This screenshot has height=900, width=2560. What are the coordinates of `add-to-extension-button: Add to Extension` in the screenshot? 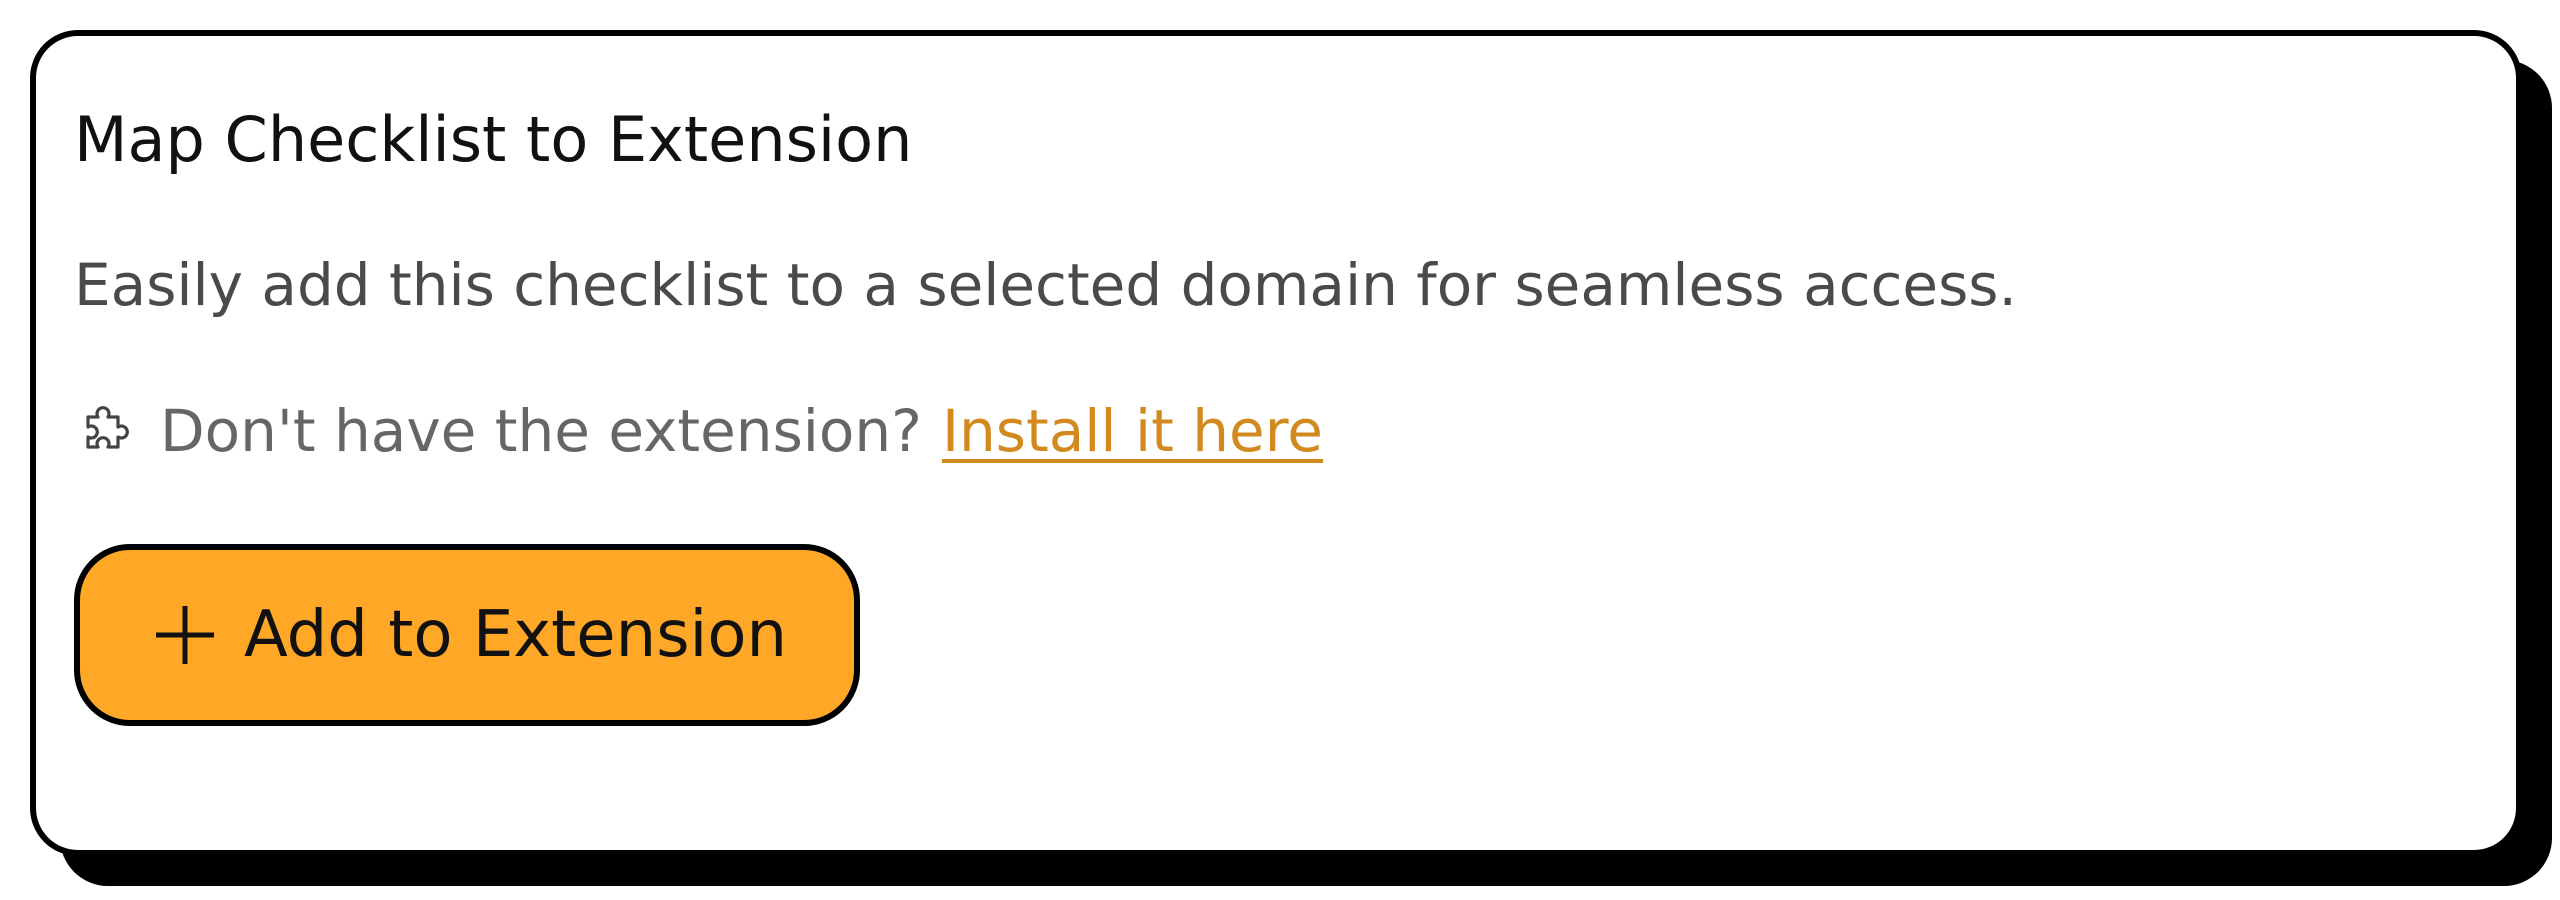 It's located at (467, 635).